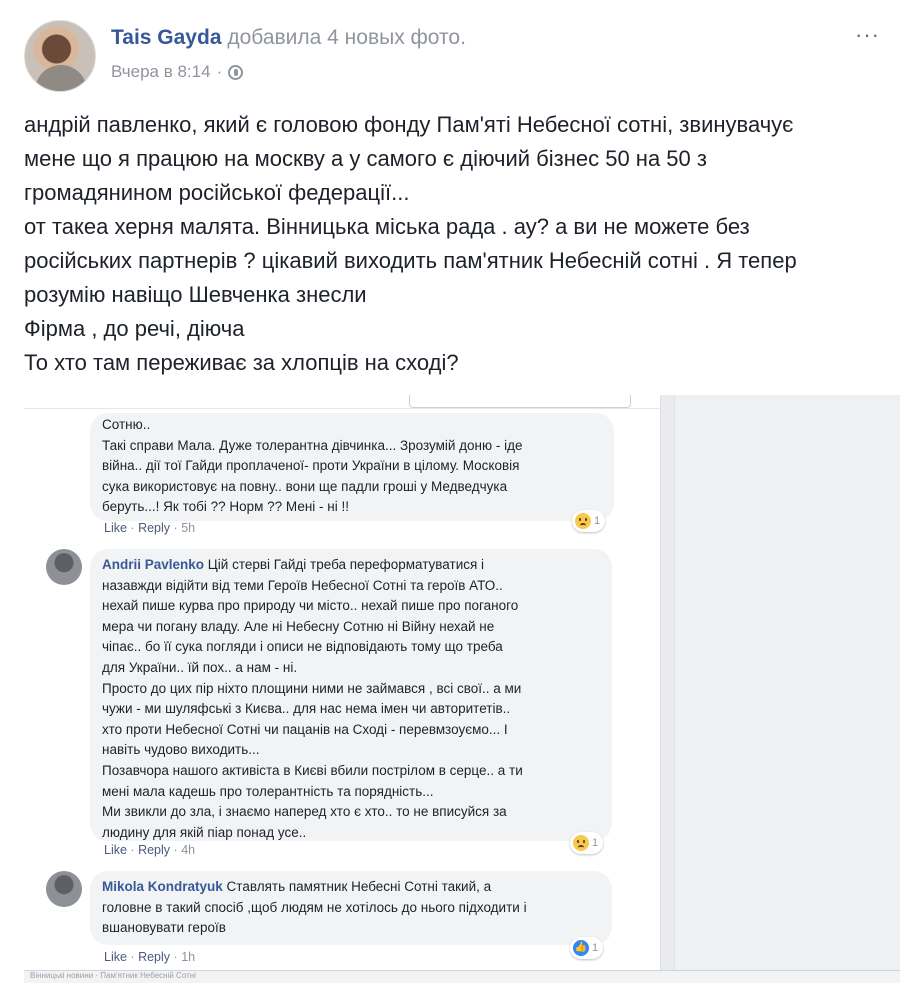  What do you see at coordinates (200, 667) in the screenshot?
I see `comment-line: для України.. їй пох.. а нам - ні.` at bounding box center [200, 667].